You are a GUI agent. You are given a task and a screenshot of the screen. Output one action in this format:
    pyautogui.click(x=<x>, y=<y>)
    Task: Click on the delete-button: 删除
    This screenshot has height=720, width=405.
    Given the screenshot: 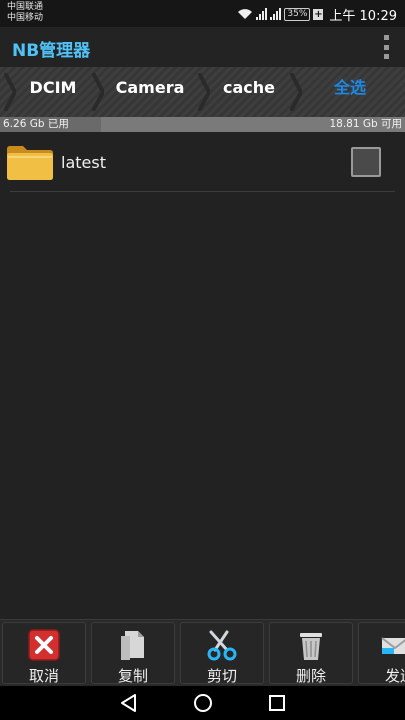 What is the action you would take?
    pyautogui.click(x=311, y=653)
    